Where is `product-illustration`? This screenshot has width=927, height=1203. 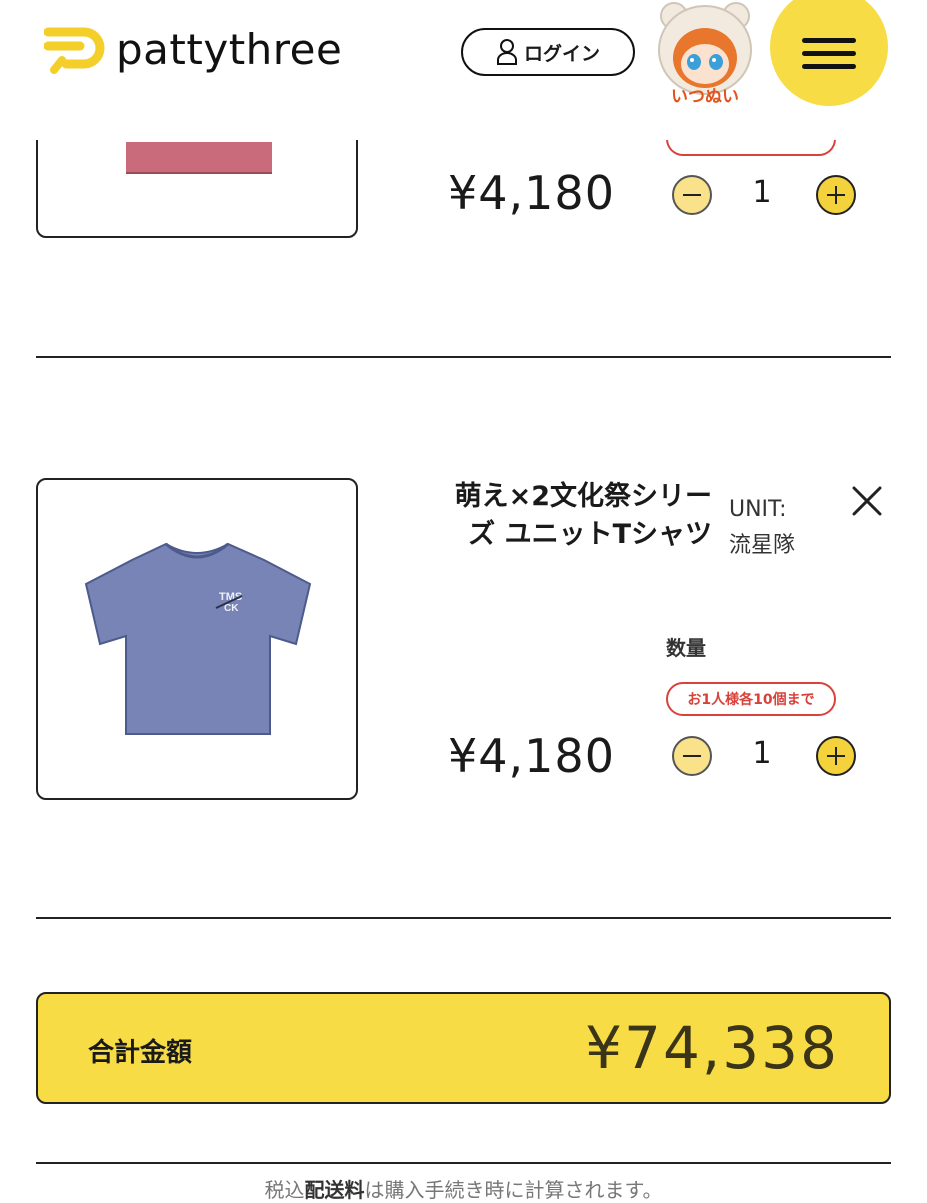
product-illustration is located at coordinates (199, 158).